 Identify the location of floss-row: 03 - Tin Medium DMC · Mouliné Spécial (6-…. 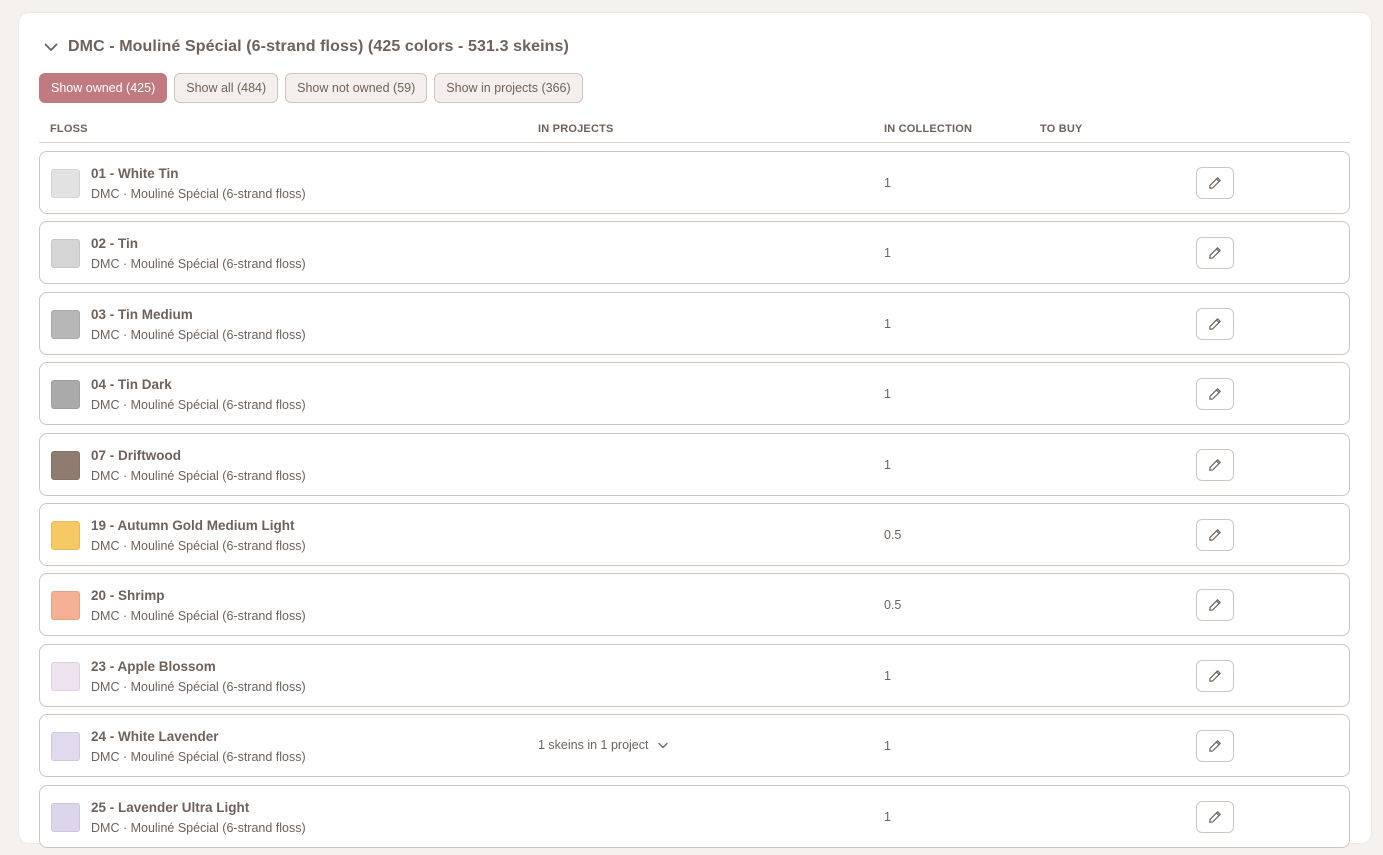
(694, 323).